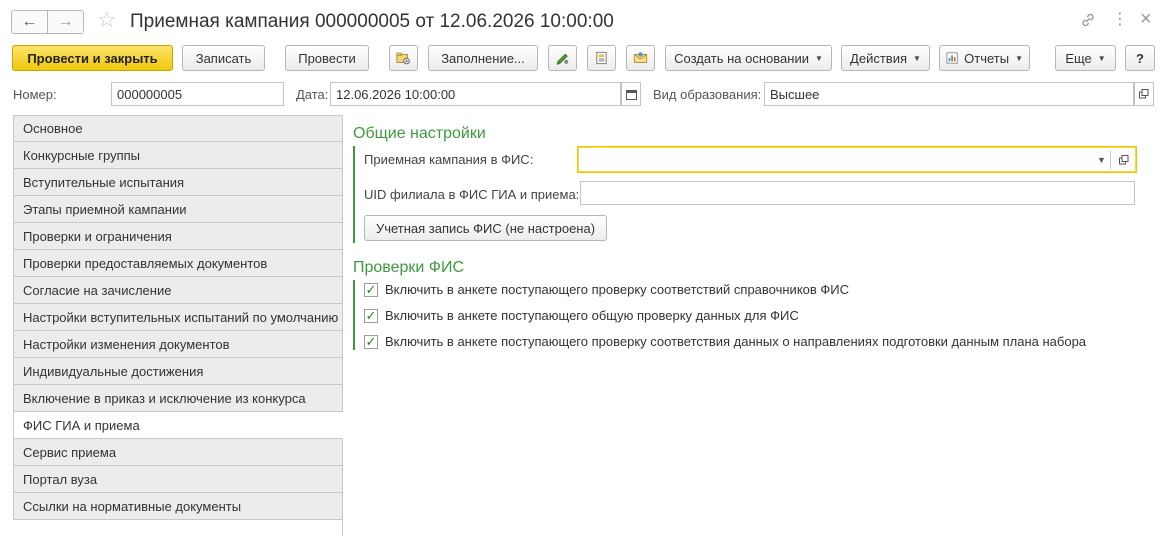 The height and width of the screenshot is (536, 1174). What do you see at coordinates (987, 58) in the screenshot?
I see `reports-label: Отчеты` at bounding box center [987, 58].